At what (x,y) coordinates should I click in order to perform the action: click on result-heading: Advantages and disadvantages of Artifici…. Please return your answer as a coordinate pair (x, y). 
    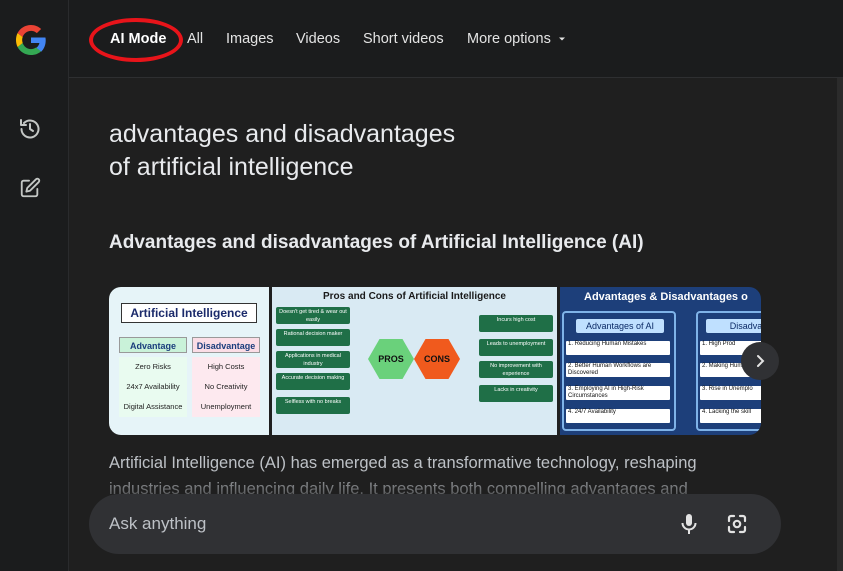
    Looking at the image, I should click on (376, 242).